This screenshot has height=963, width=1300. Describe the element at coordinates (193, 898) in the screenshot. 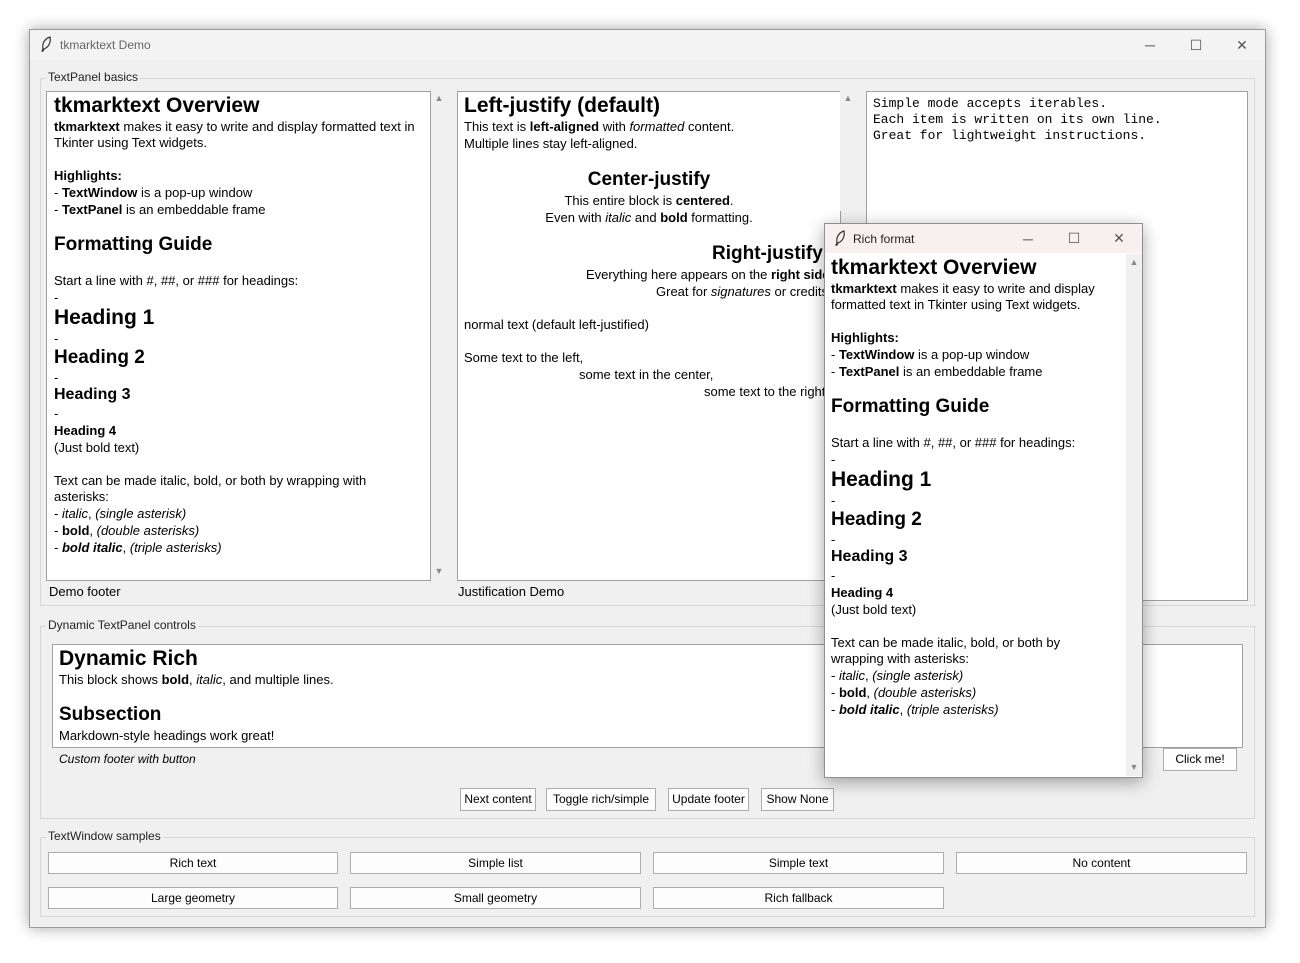

I see `large-geometry-button: Large geometry` at that location.